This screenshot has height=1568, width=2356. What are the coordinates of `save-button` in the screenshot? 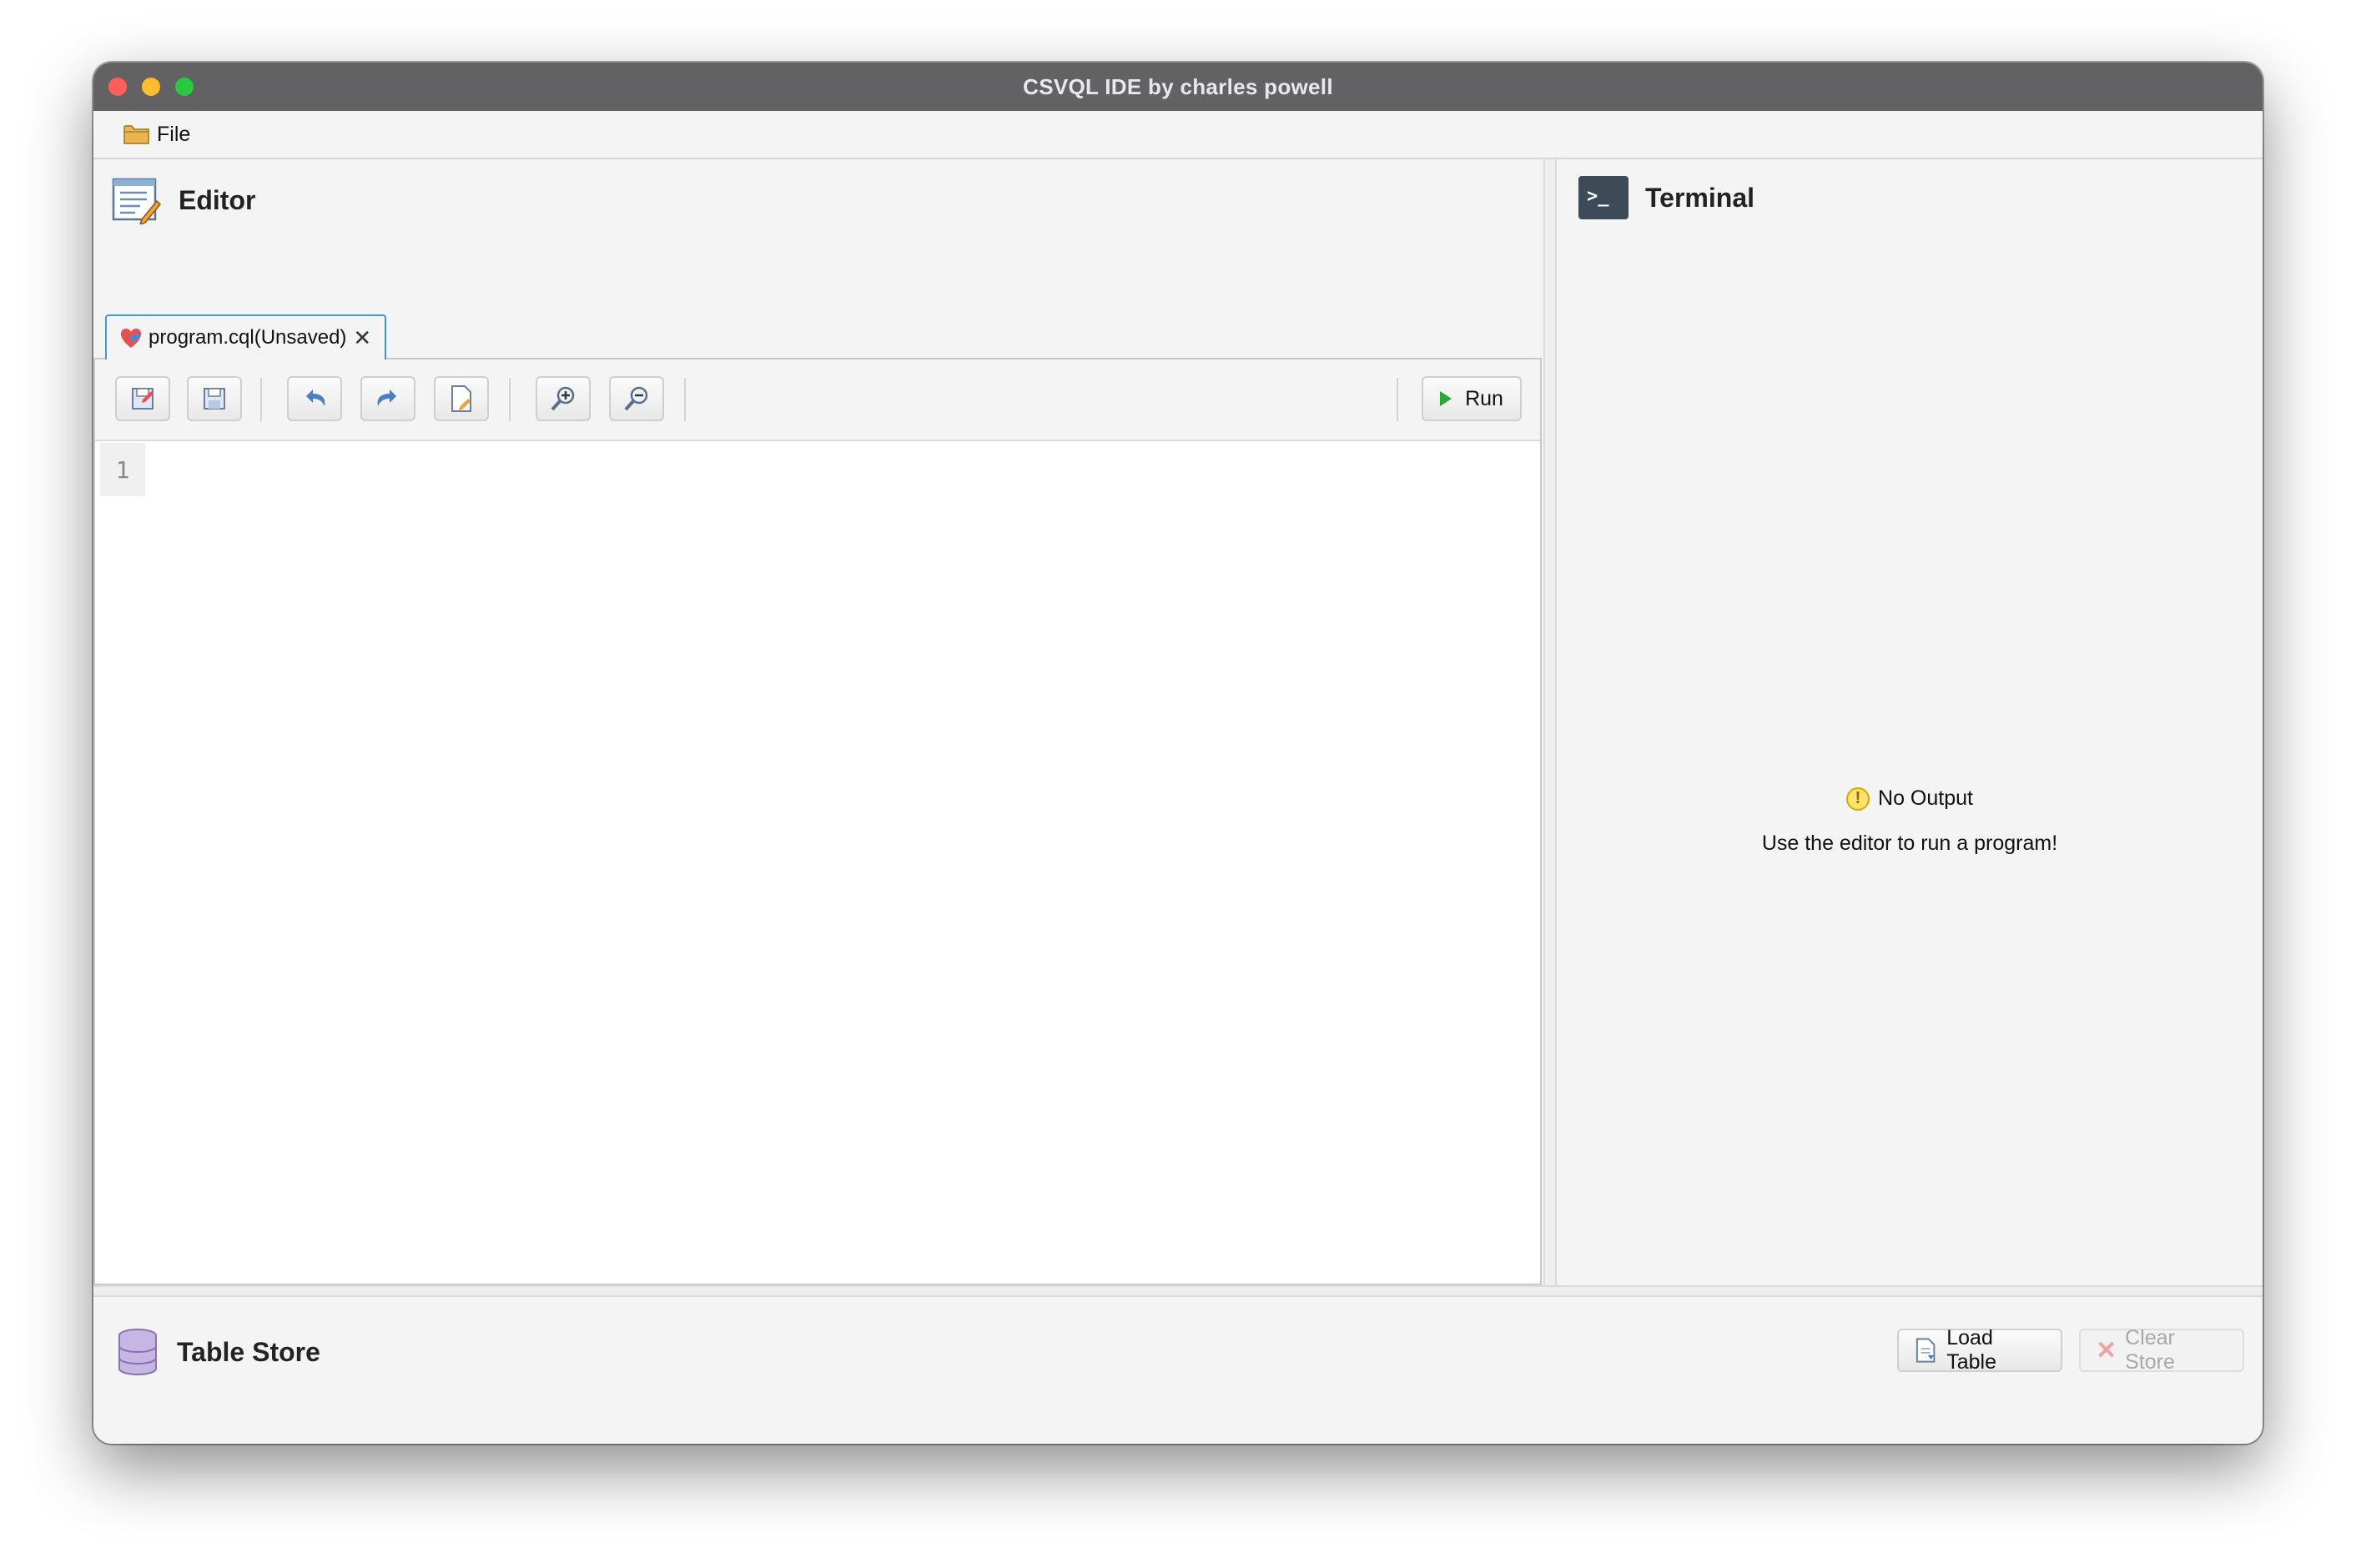 It's located at (214, 398).